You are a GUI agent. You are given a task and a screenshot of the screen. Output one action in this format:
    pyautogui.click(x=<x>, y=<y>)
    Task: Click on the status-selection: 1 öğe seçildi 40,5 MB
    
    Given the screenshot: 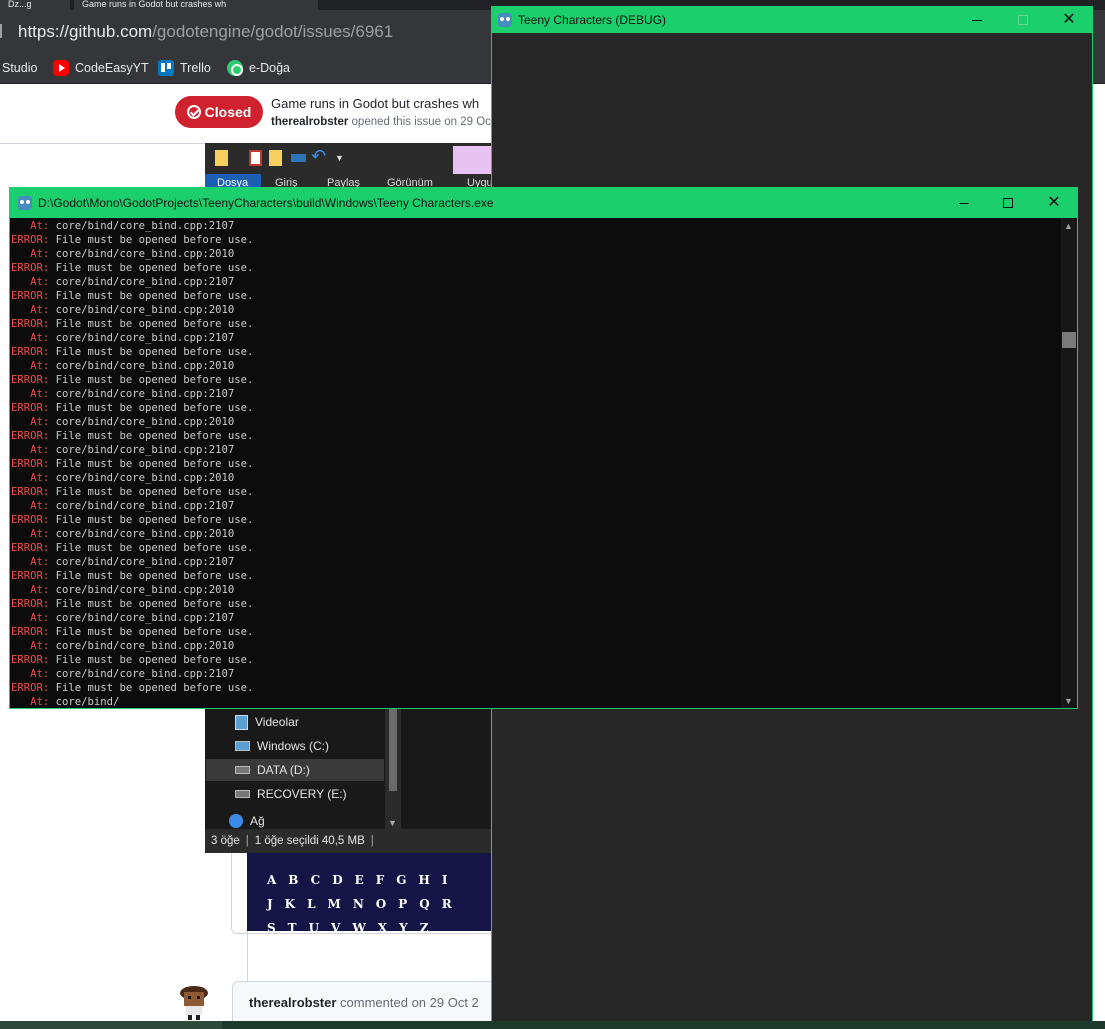 What is the action you would take?
    pyautogui.click(x=309, y=841)
    